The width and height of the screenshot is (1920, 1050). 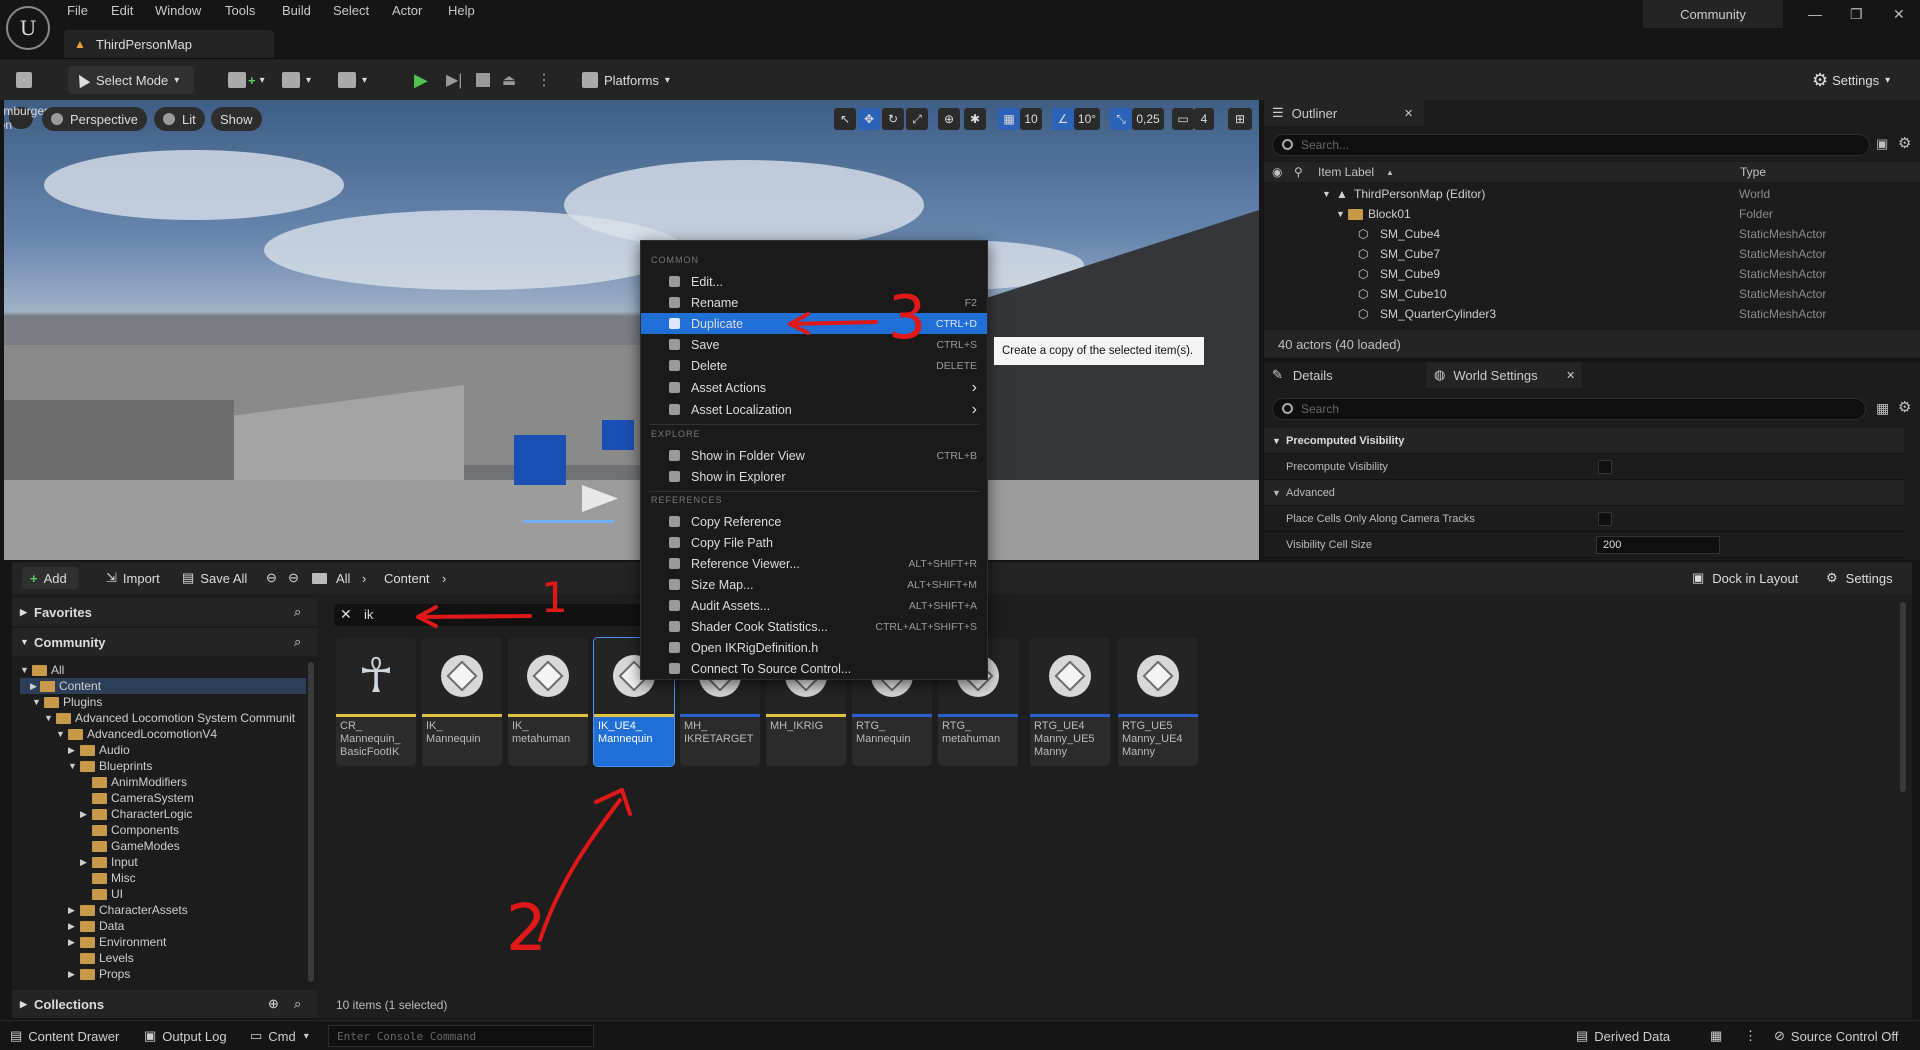 What do you see at coordinates (1148, 119) in the screenshot?
I see `scale-snap-value: 0,25` at bounding box center [1148, 119].